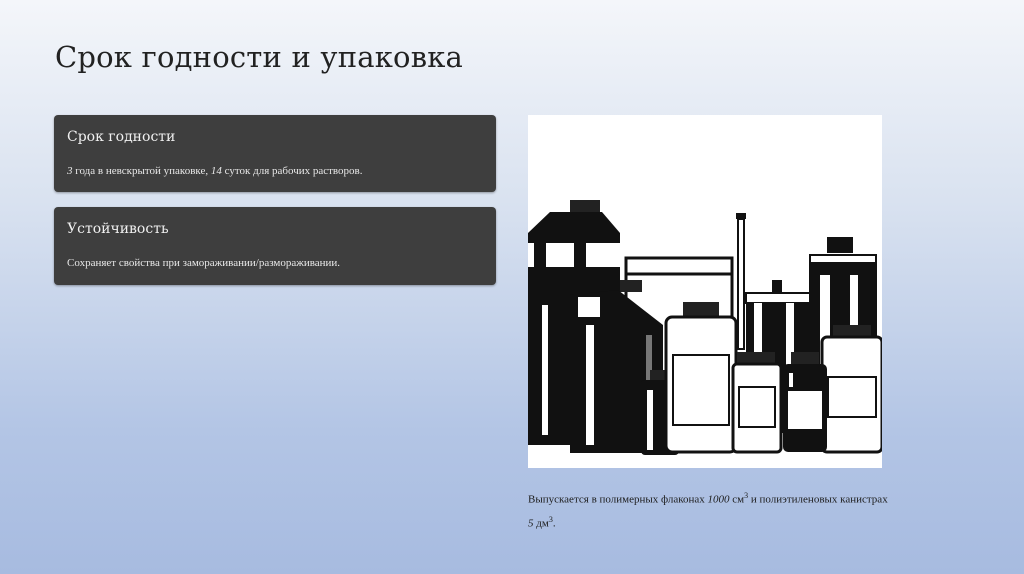 The width and height of the screenshot is (1024, 574). I want to click on white-jar-icon, so click(852, 389).